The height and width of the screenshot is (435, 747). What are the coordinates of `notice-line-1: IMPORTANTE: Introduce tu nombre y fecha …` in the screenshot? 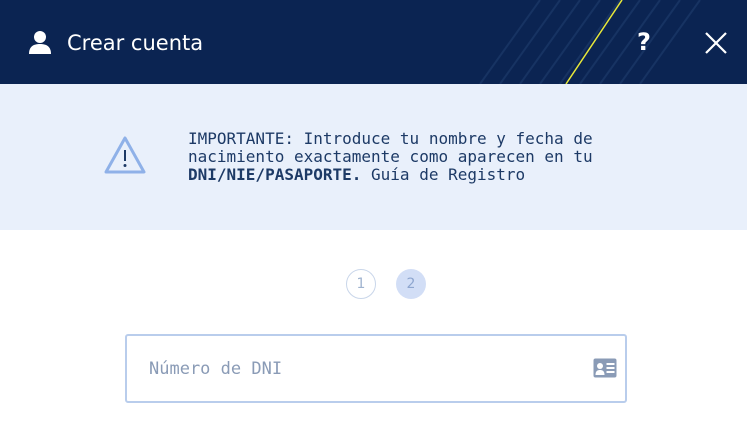 It's located at (390, 138).